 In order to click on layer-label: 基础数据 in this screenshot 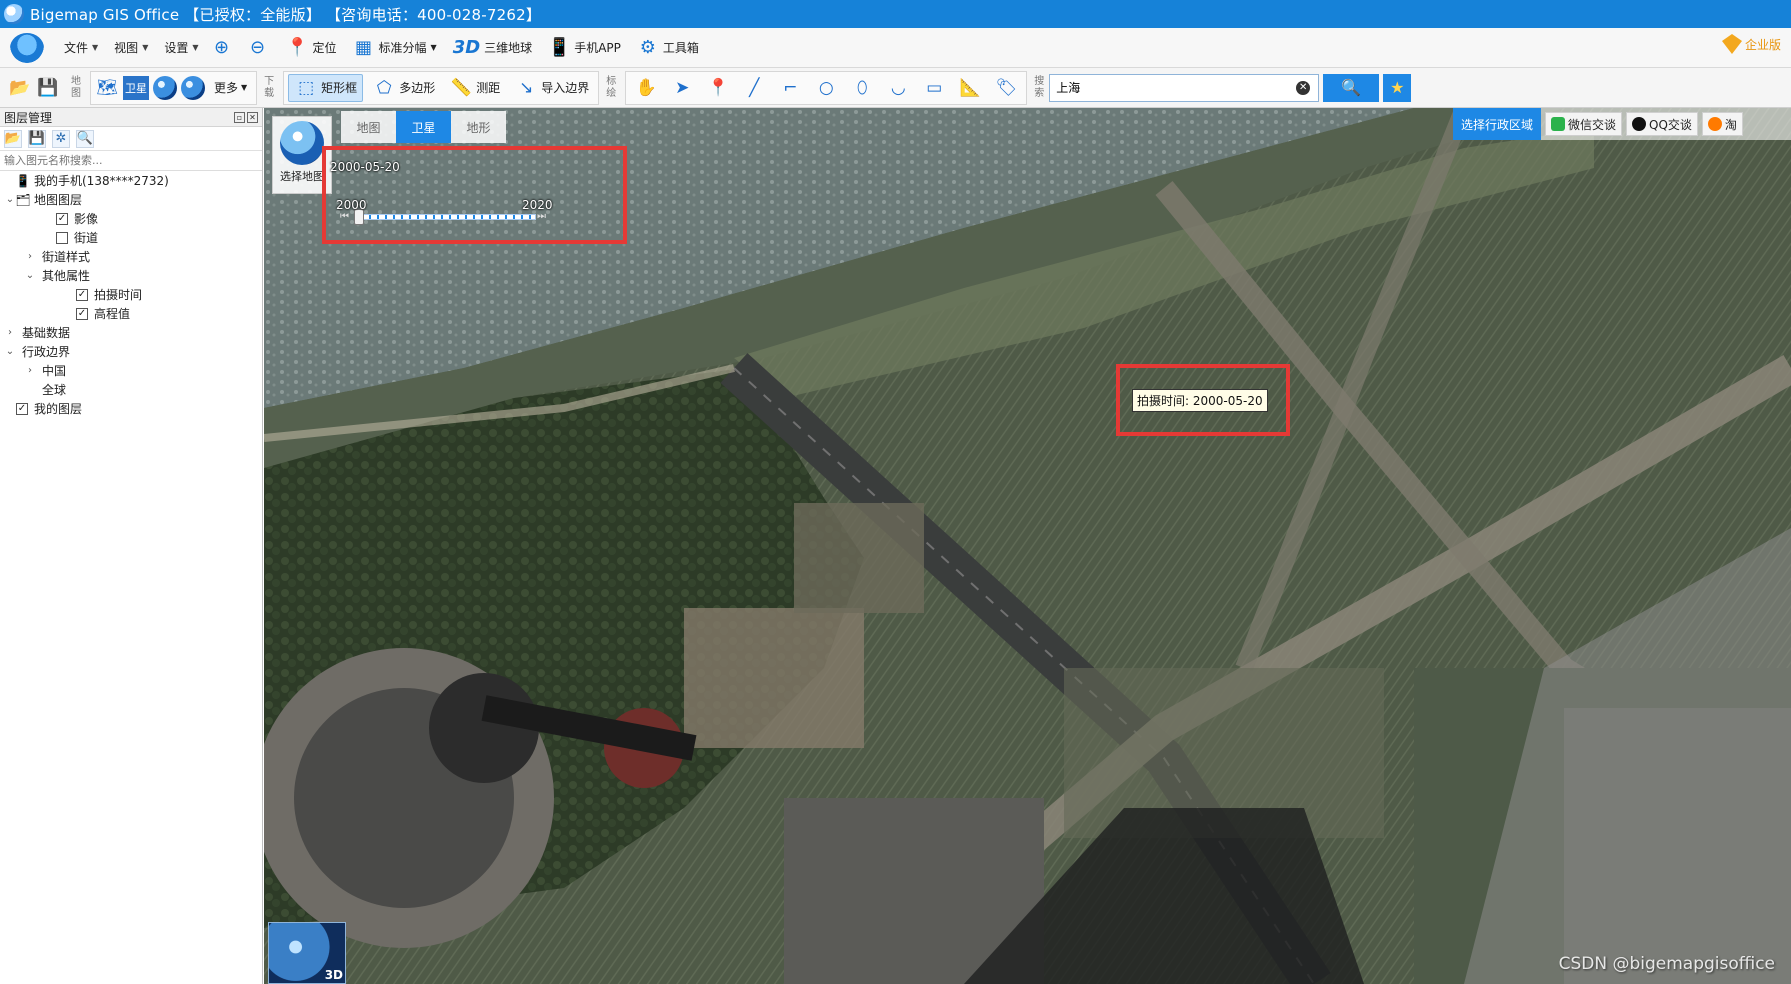, I will do `click(46, 333)`.